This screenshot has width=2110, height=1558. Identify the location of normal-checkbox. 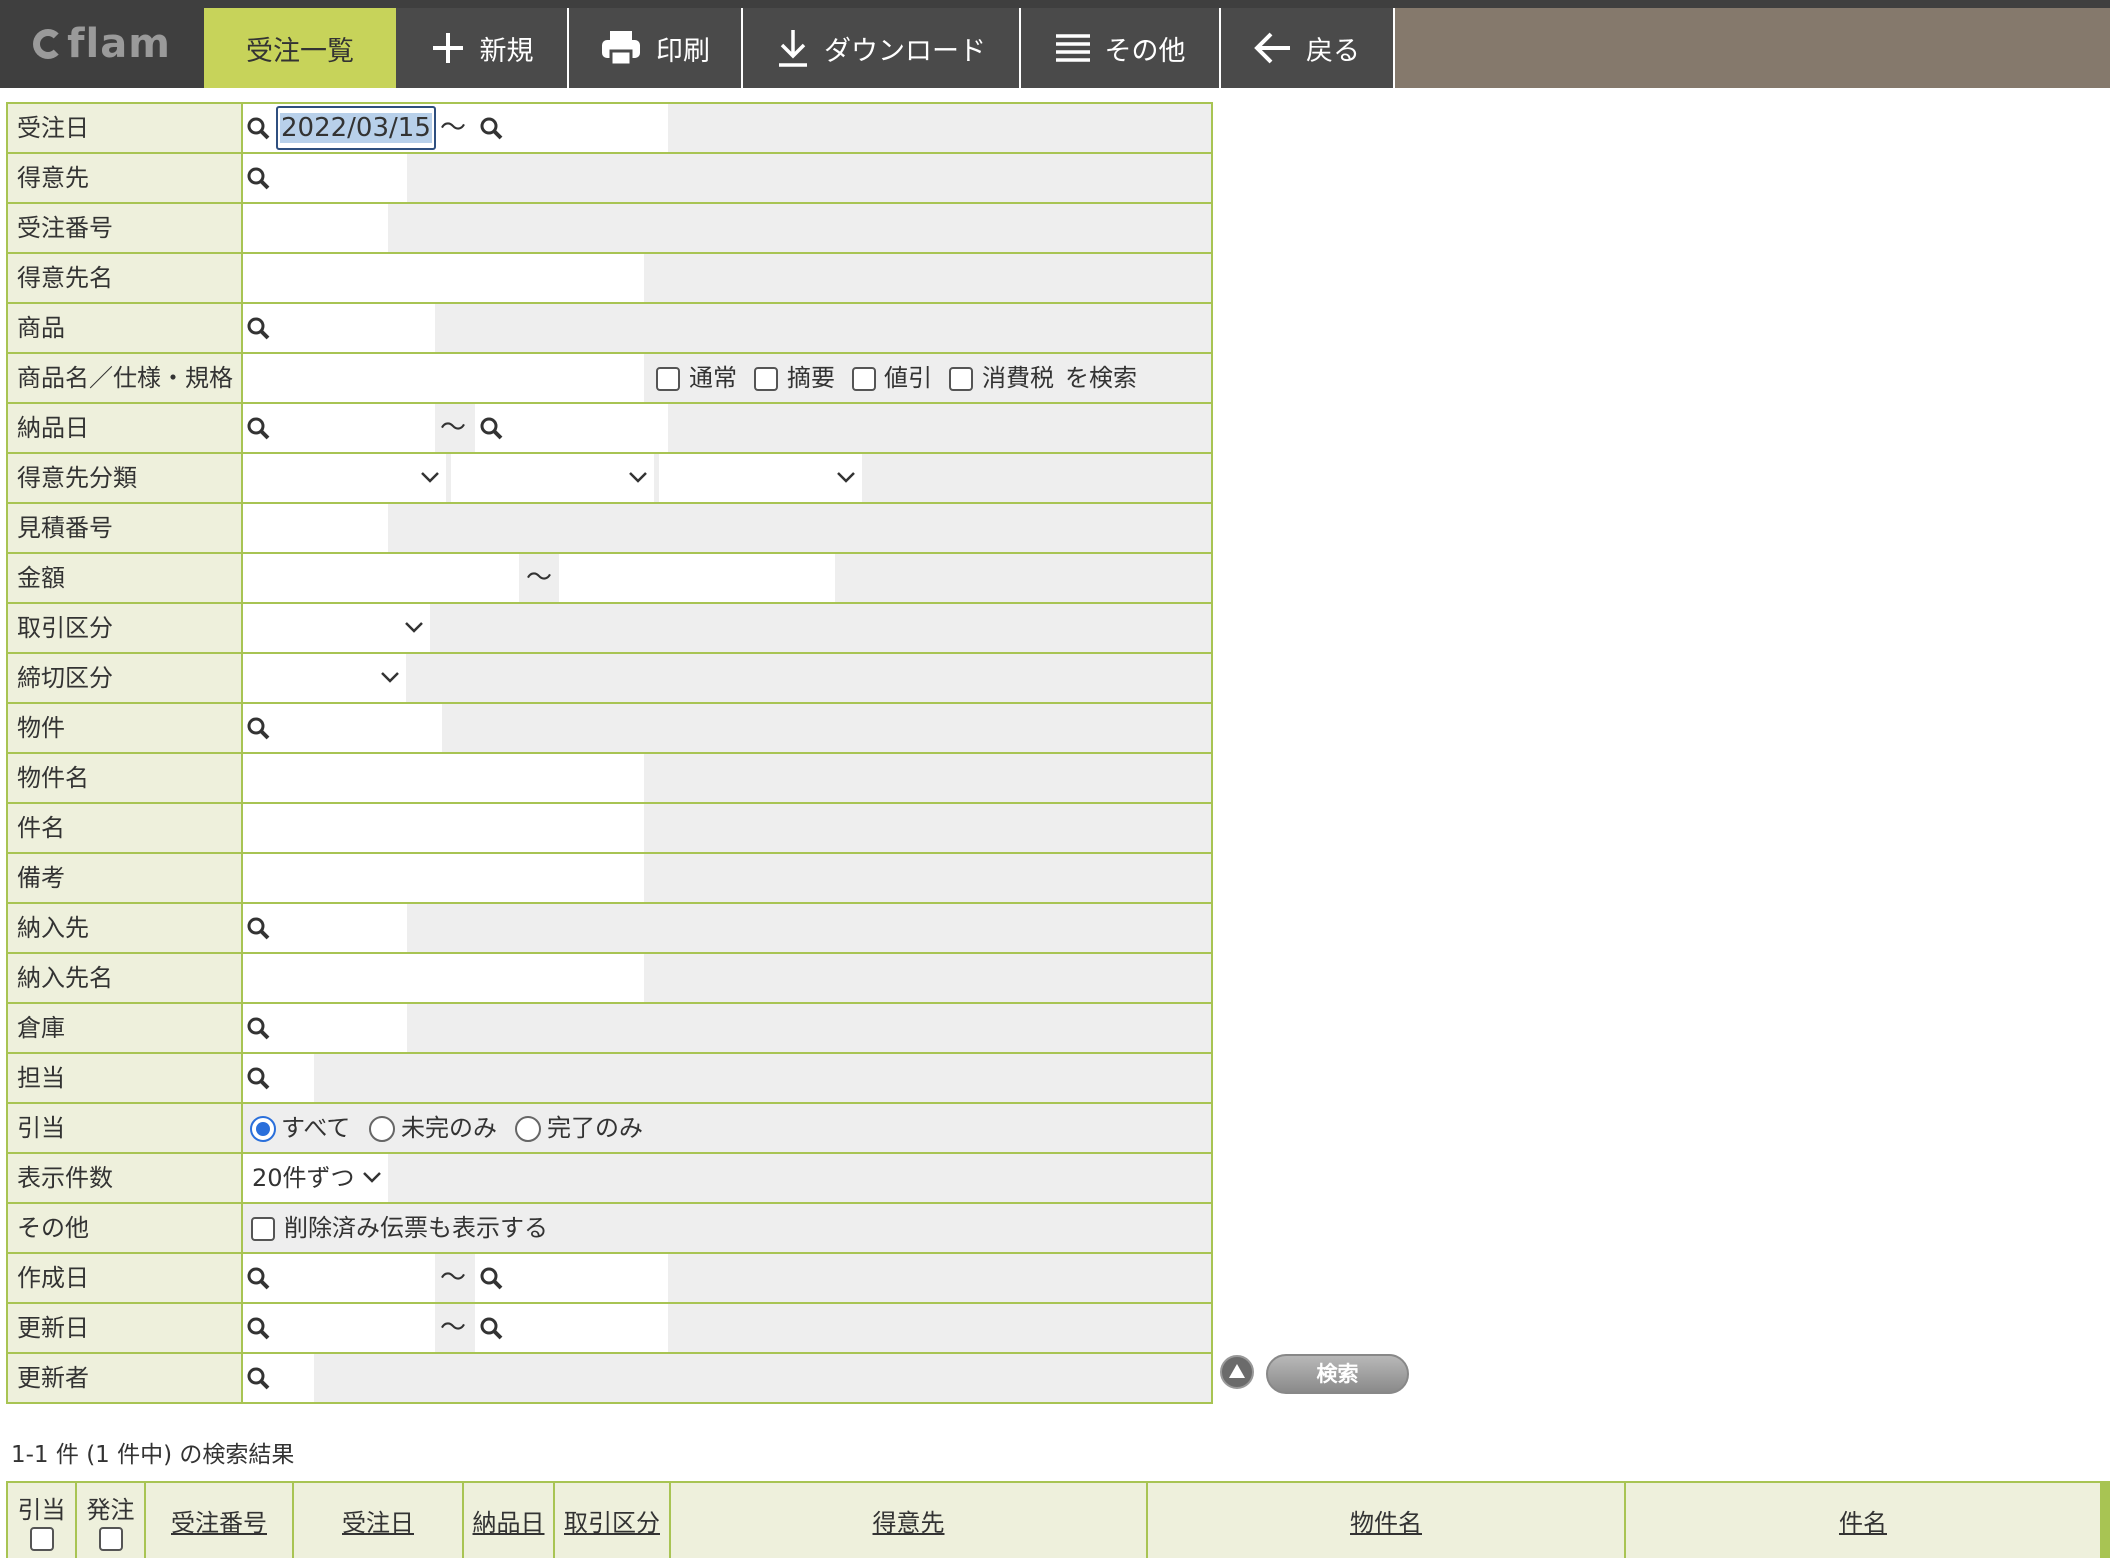
(668, 379).